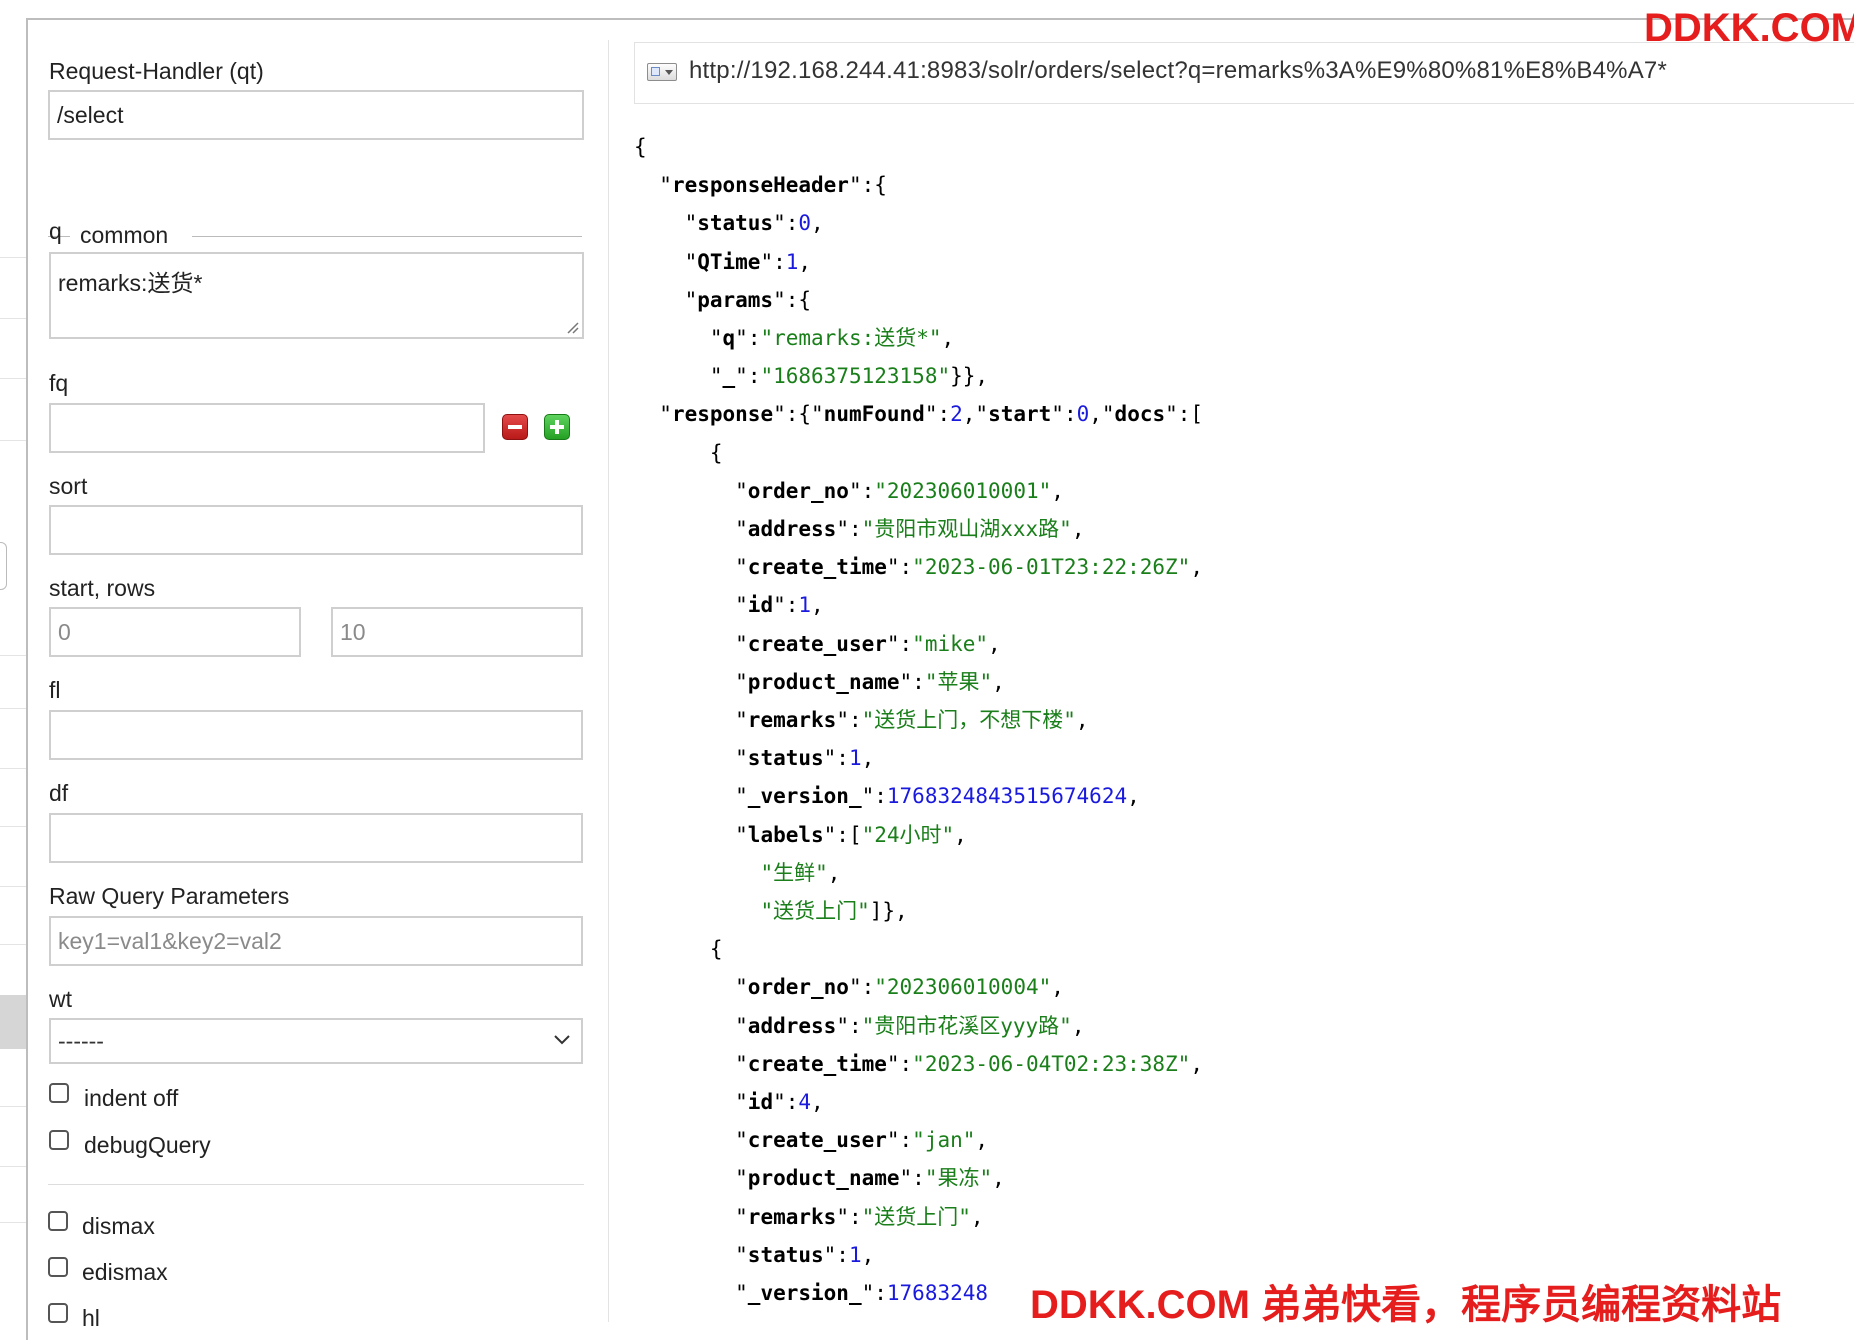 The image size is (1854, 1340). What do you see at coordinates (13, 1022) in the screenshot?
I see `nav-item-active` at bounding box center [13, 1022].